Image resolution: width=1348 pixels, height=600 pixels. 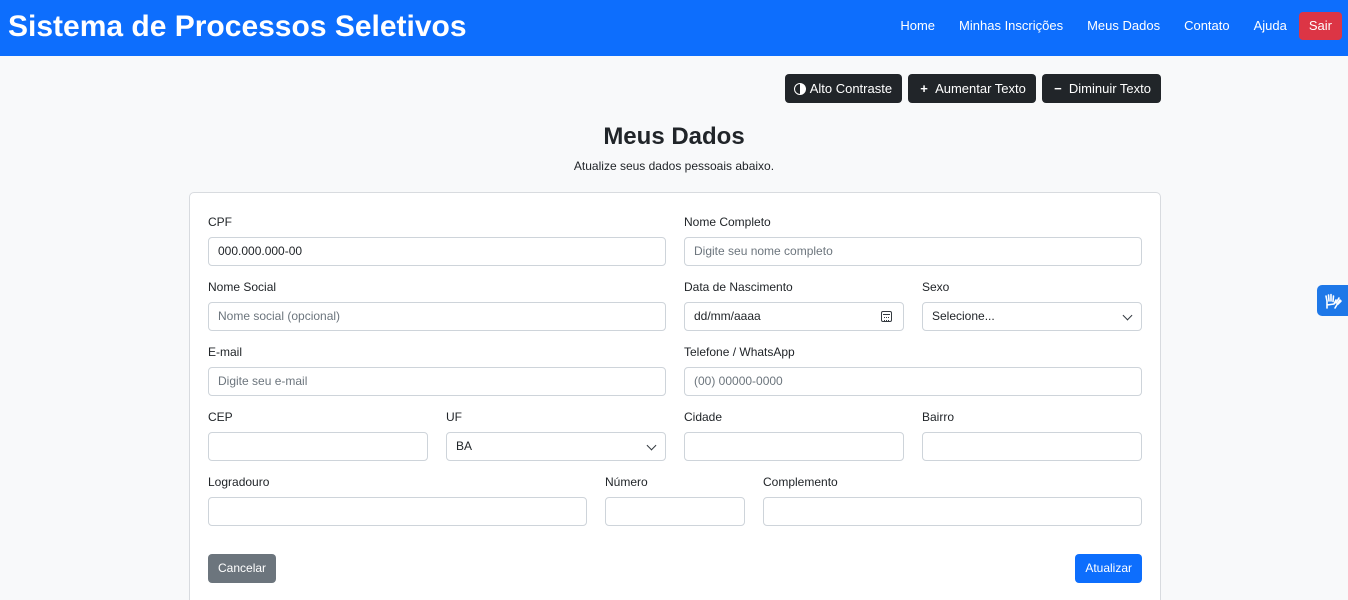 I want to click on nome-social-group: Nome Social Nome social (opcional), so click(x=437, y=305).